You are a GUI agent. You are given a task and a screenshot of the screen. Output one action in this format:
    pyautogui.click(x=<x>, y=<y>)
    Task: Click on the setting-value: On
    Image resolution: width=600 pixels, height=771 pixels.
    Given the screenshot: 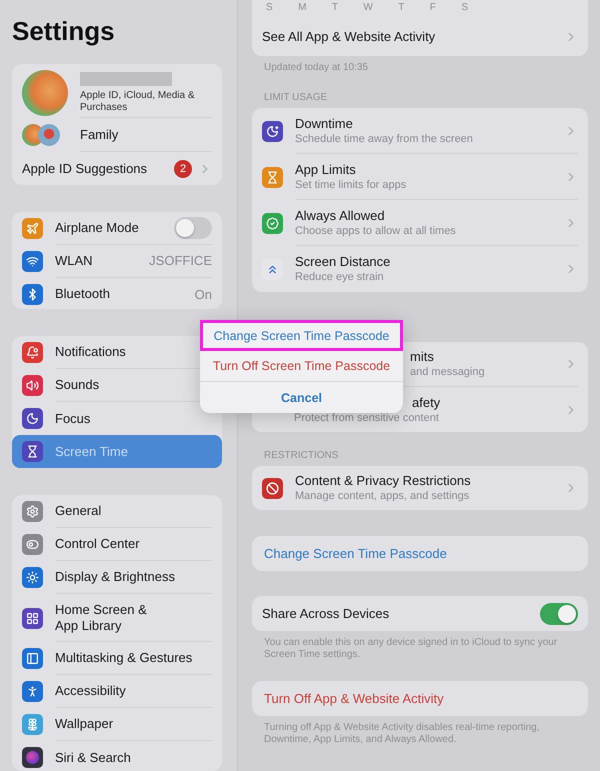 What is the action you would take?
    pyautogui.click(x=203, y=294)
    